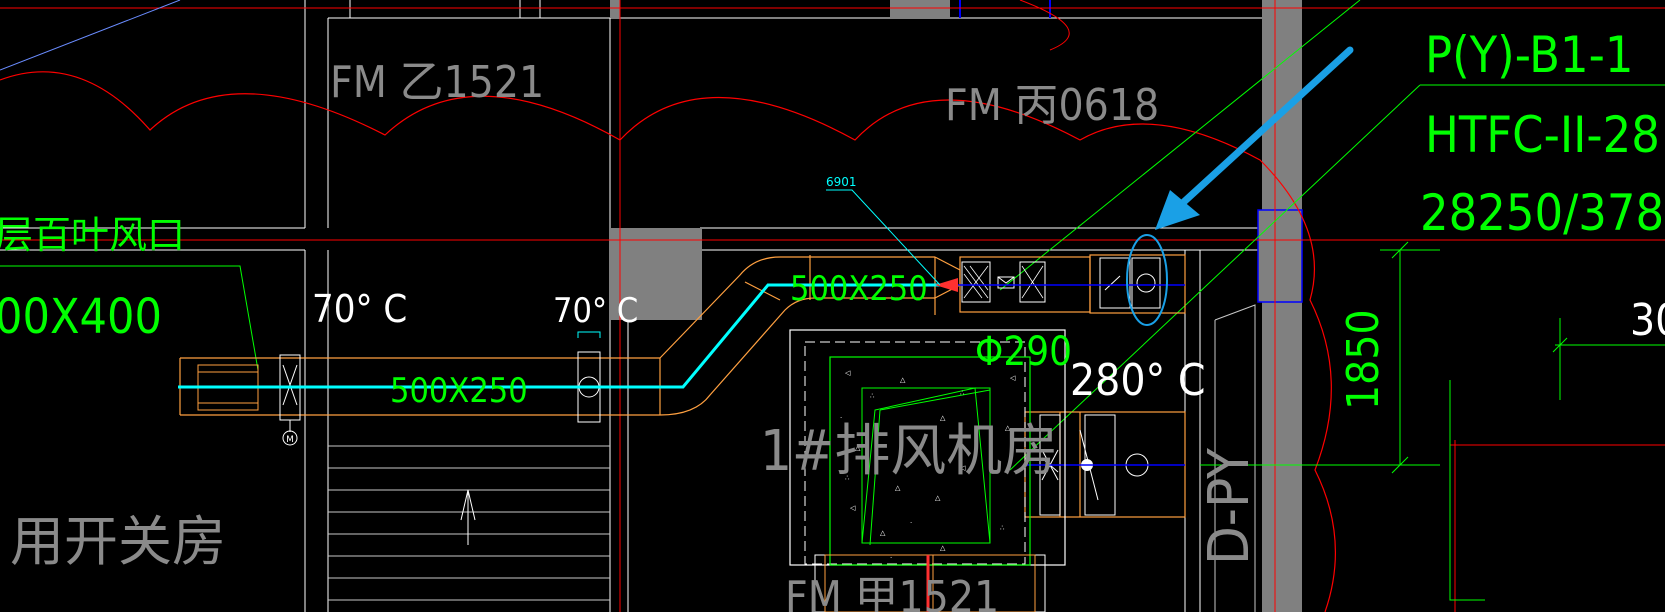  I want to click on louver-size-label: 00X400, so click(81, 317).